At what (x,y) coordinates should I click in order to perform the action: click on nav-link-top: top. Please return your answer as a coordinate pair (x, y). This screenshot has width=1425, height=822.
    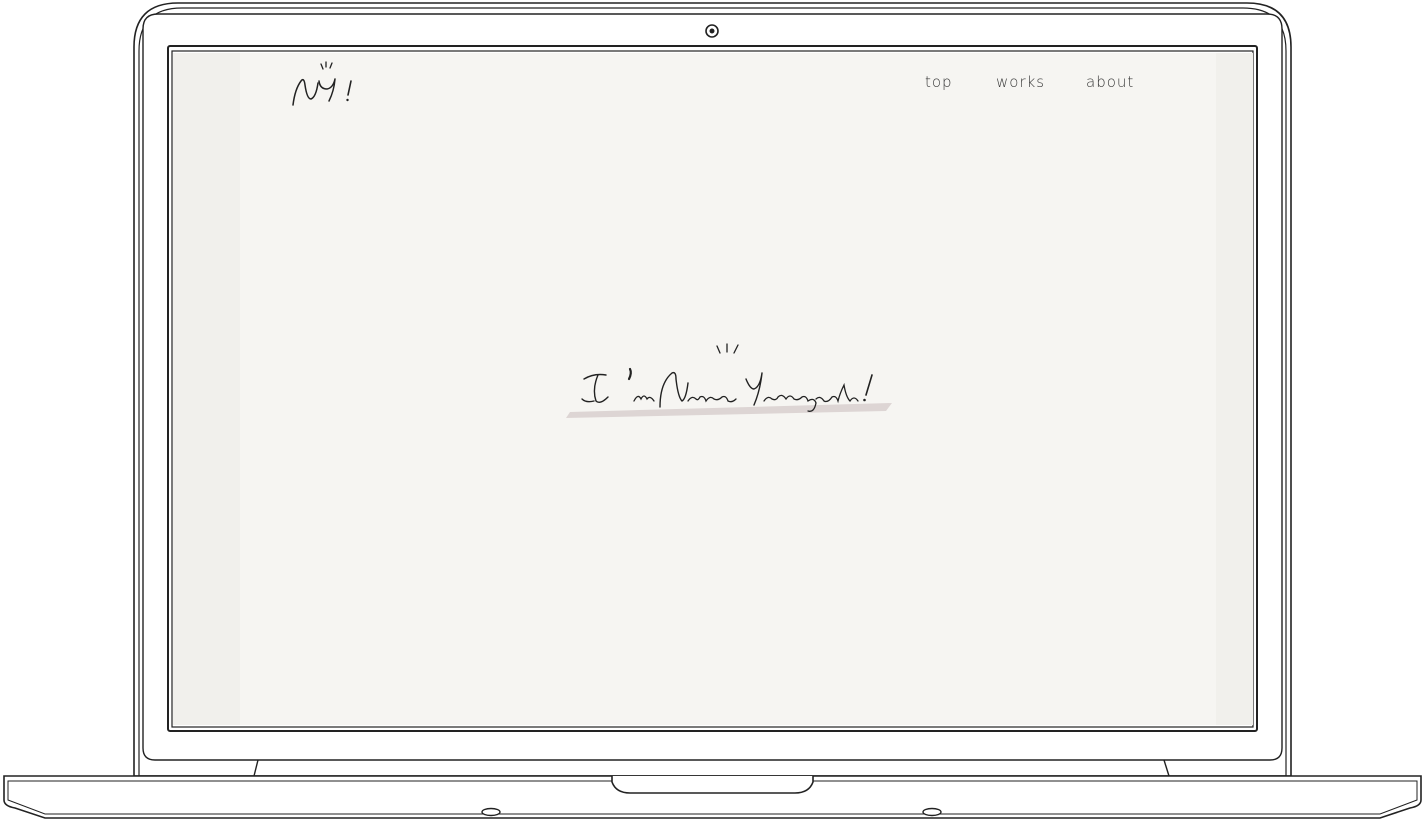
    Looking at the image, I should click on (939, 82).